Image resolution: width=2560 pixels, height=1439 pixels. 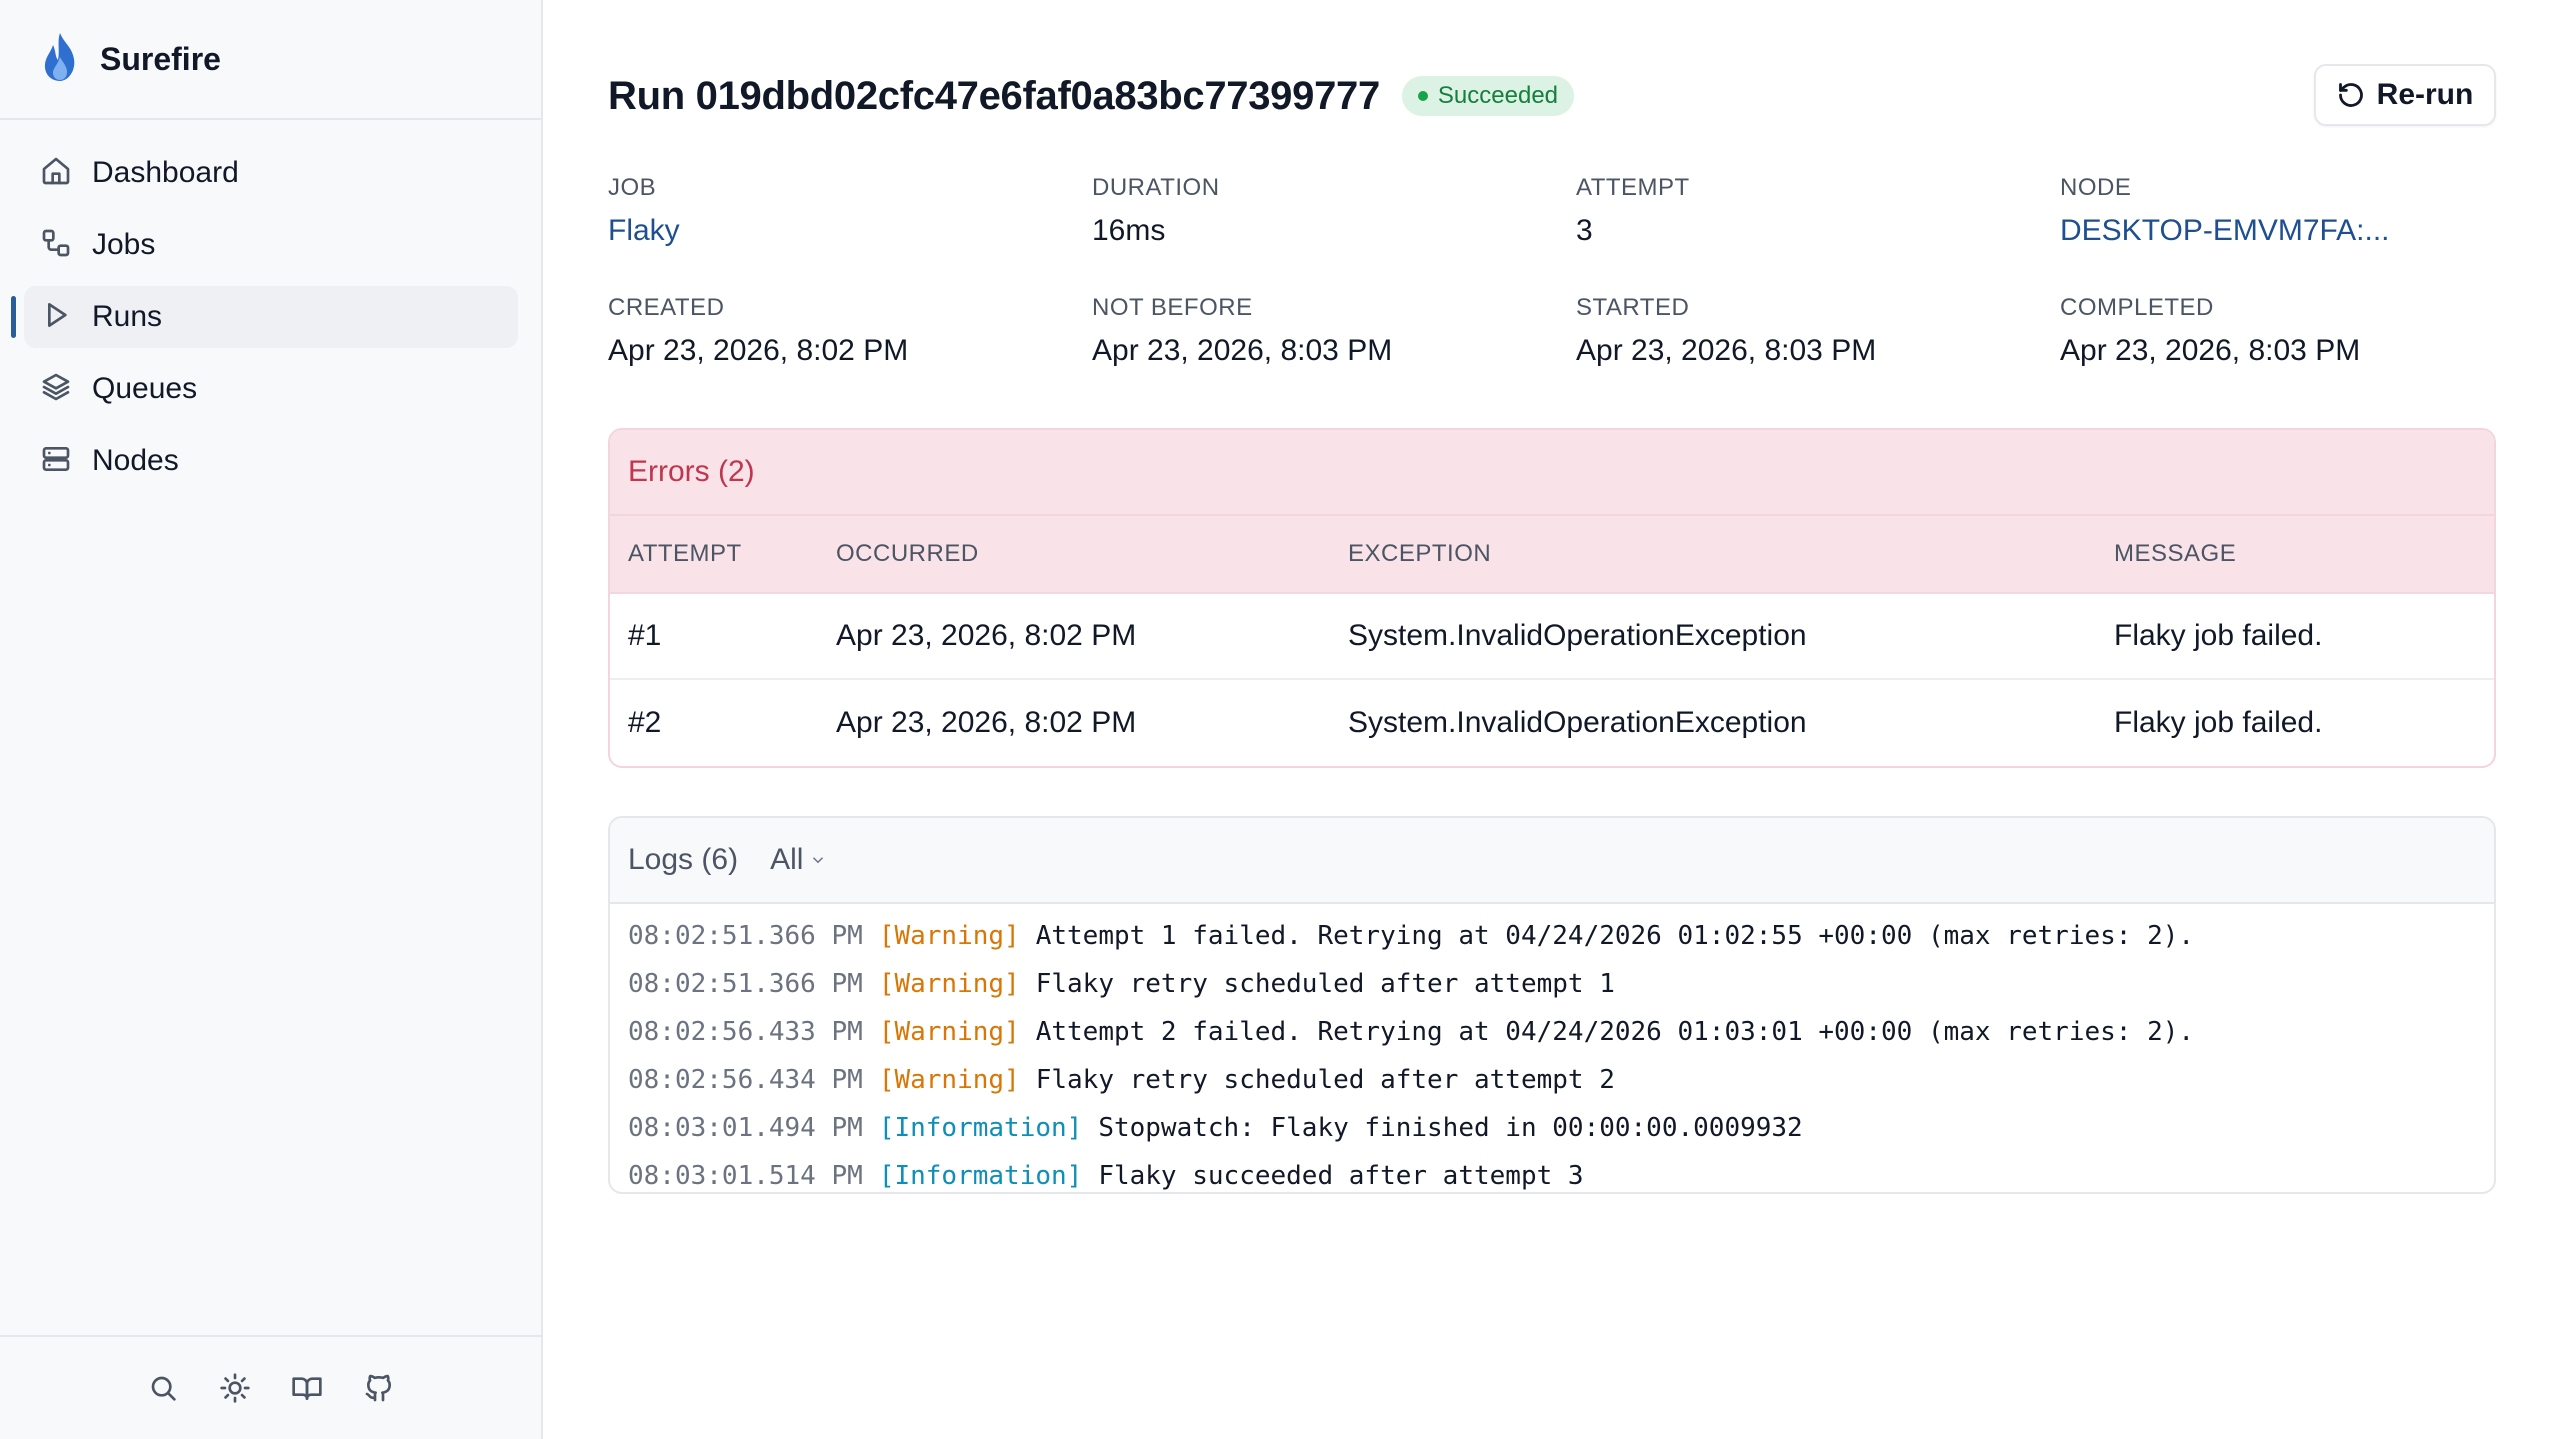 What do you see at coordinates (1552, 555) in the screenshot?
I see `errors-table-header: ATTEMPT OCCURRED EXCEPTION MESSAGE` at bounding box center [1552, 555].